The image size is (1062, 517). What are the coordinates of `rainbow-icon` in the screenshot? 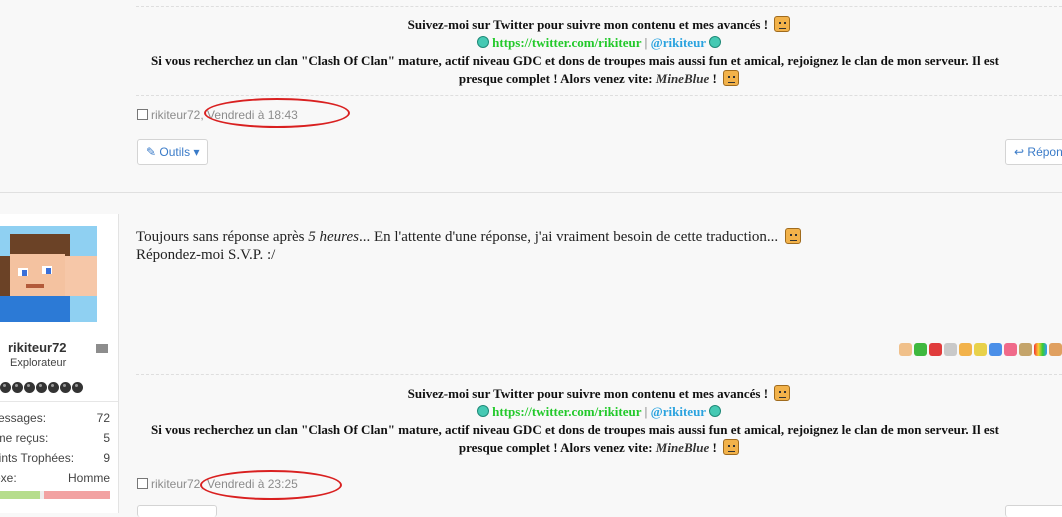 It's located at (1040, 349).